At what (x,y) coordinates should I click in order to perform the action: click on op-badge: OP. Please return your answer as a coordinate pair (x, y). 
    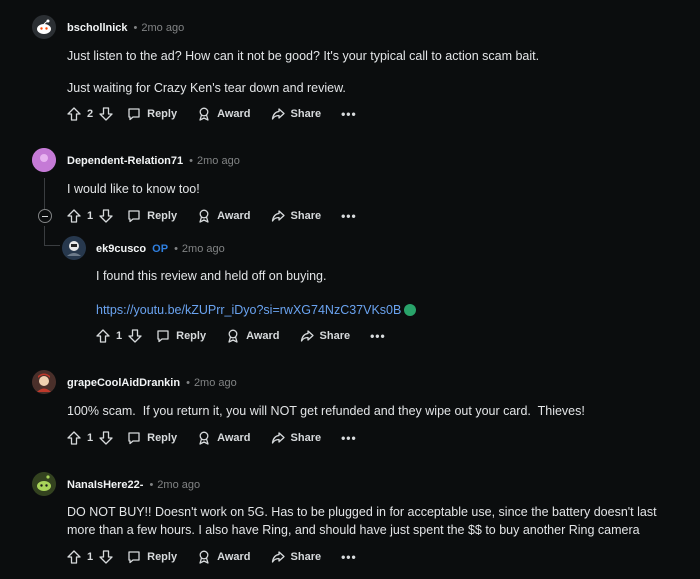
    Looking at the image, I should click on (160, 249).